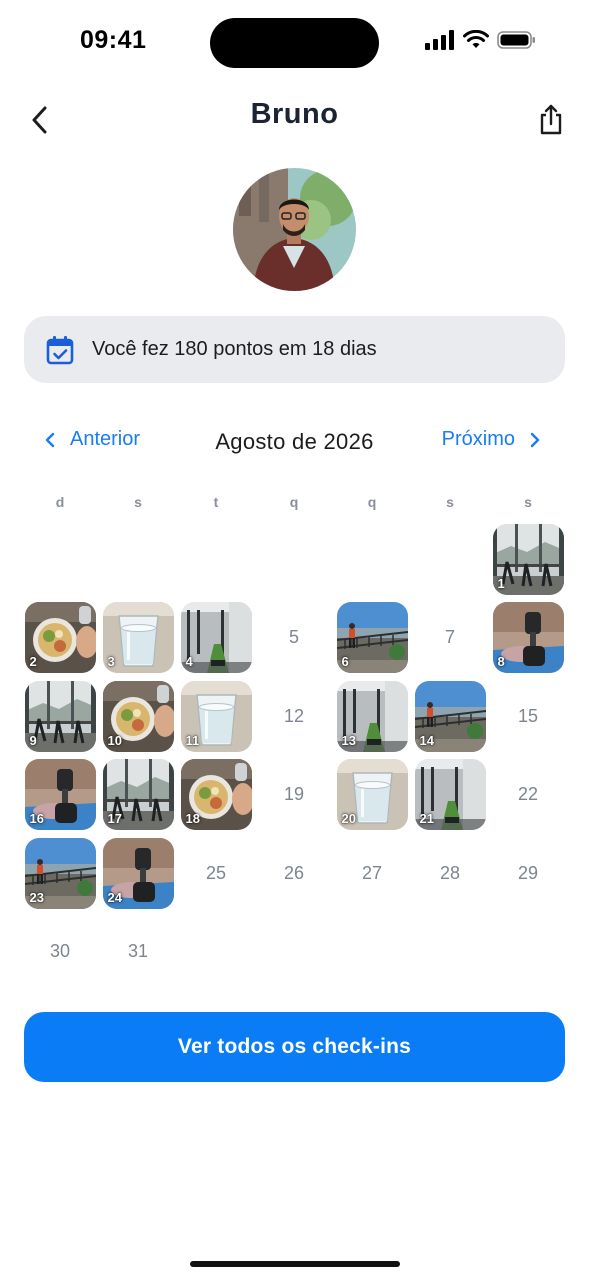 This screenshot has width=589, height=1280. Describe the element at coordinates (426, 819) in the screenshot. I see `day-number: 21` at that location.